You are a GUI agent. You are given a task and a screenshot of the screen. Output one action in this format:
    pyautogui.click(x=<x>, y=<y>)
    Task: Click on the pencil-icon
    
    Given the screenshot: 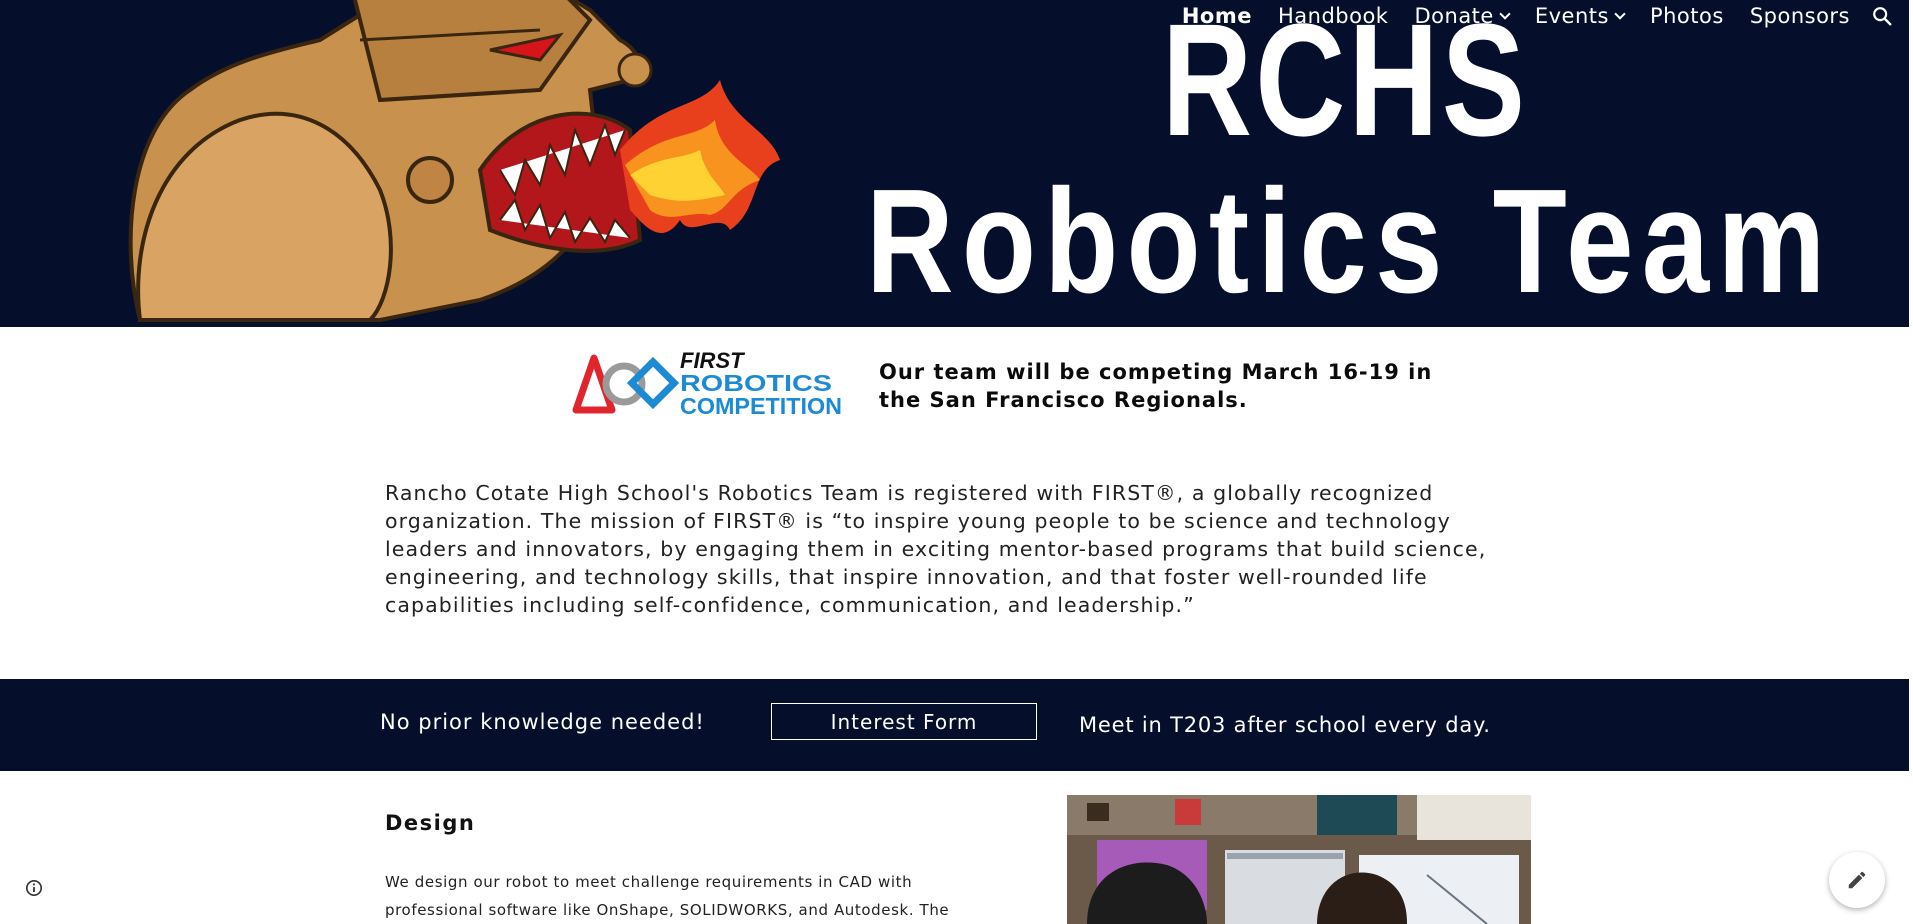 What is the action you would take?
    pyautogui.click(x=1857, y=880)
    